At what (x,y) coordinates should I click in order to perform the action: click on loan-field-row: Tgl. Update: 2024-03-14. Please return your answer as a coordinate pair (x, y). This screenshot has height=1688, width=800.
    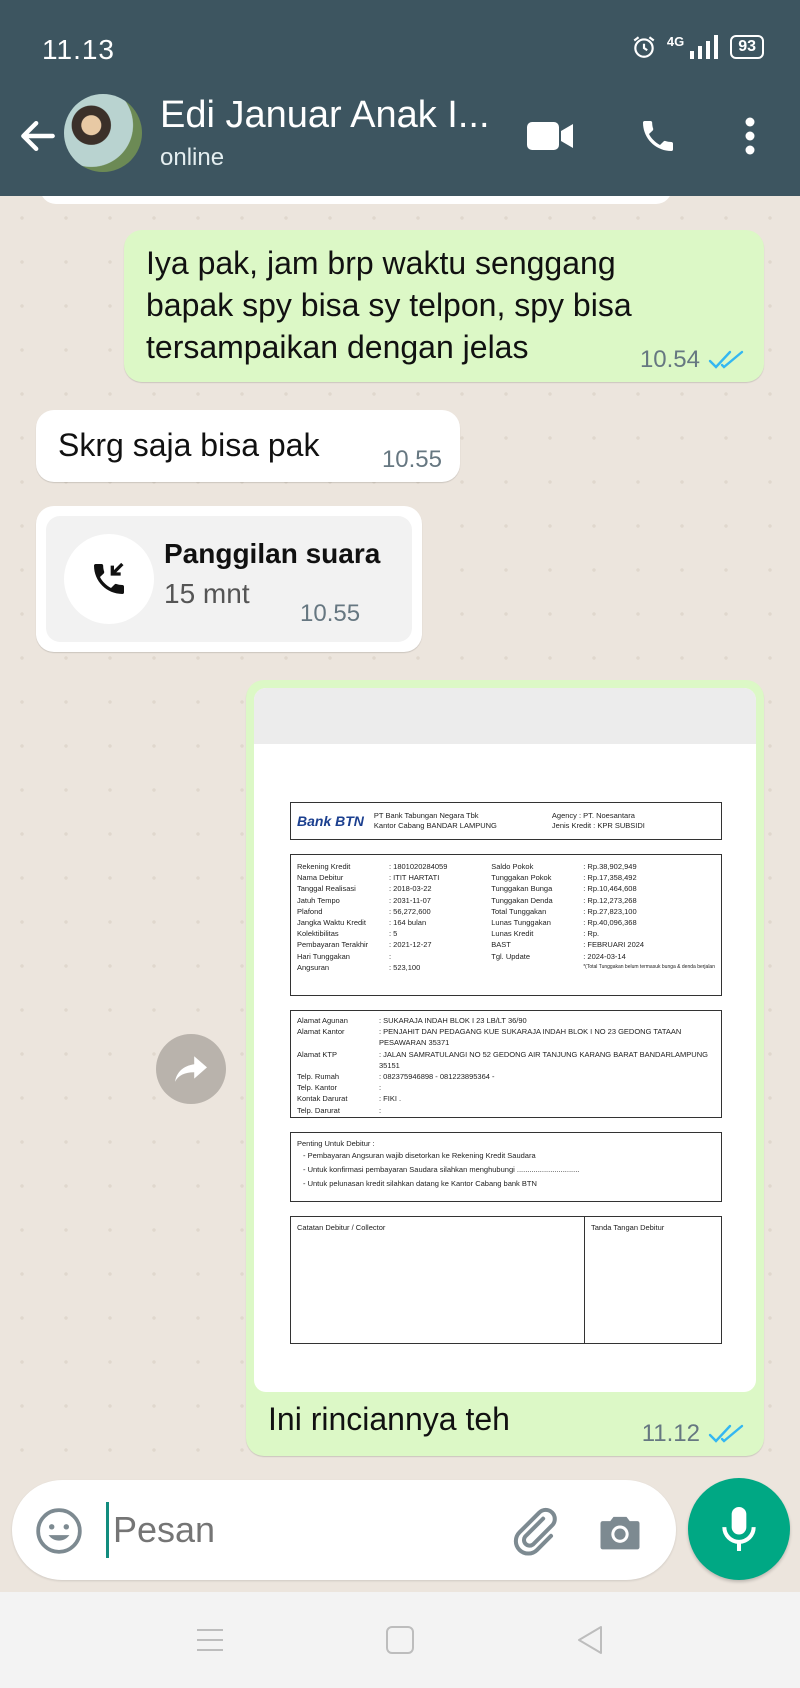
    Looking at the image, I should click on (603, 956).